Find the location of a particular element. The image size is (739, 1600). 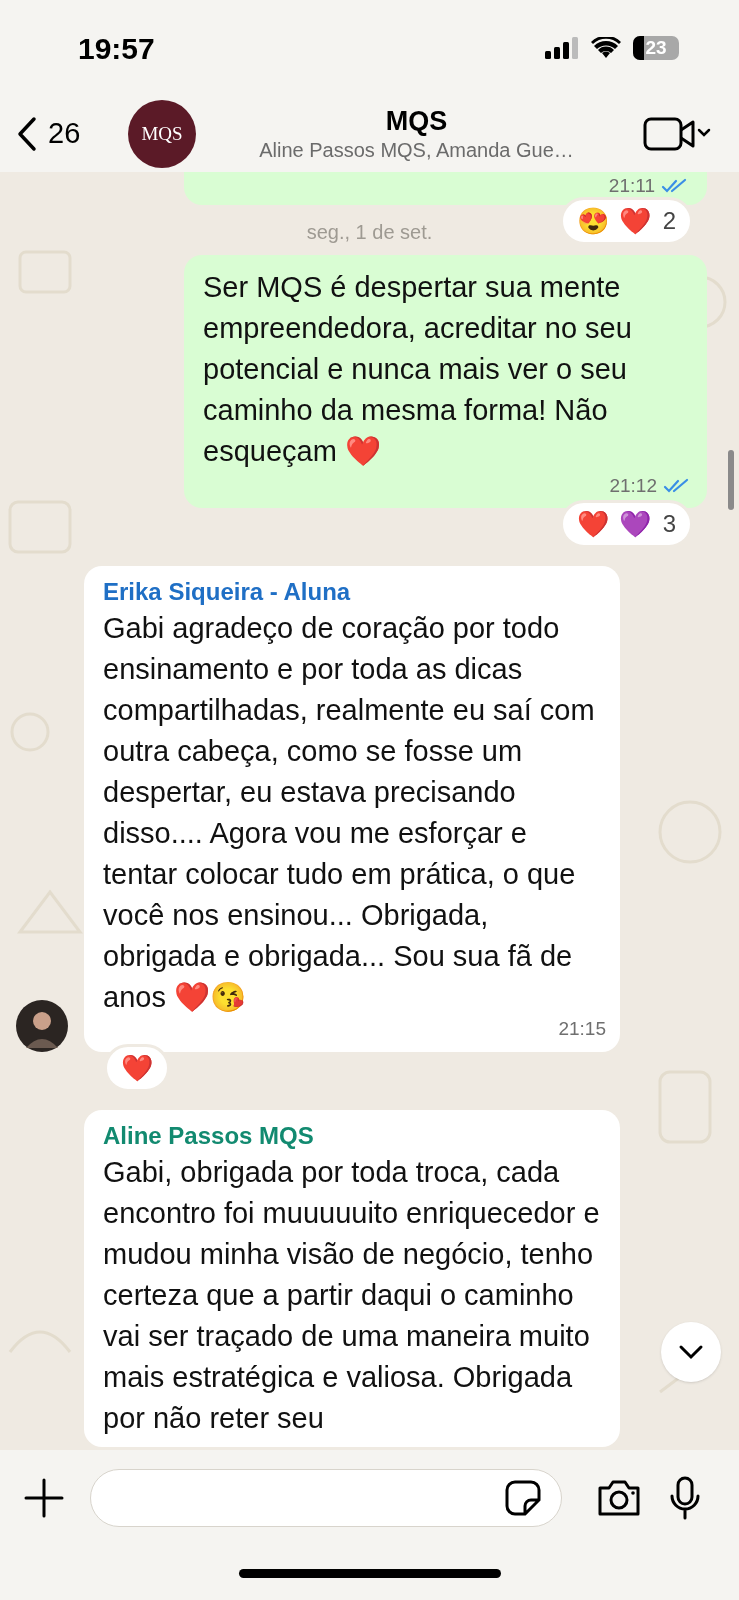

video-camera-icon is located at coordinates (678, 134).